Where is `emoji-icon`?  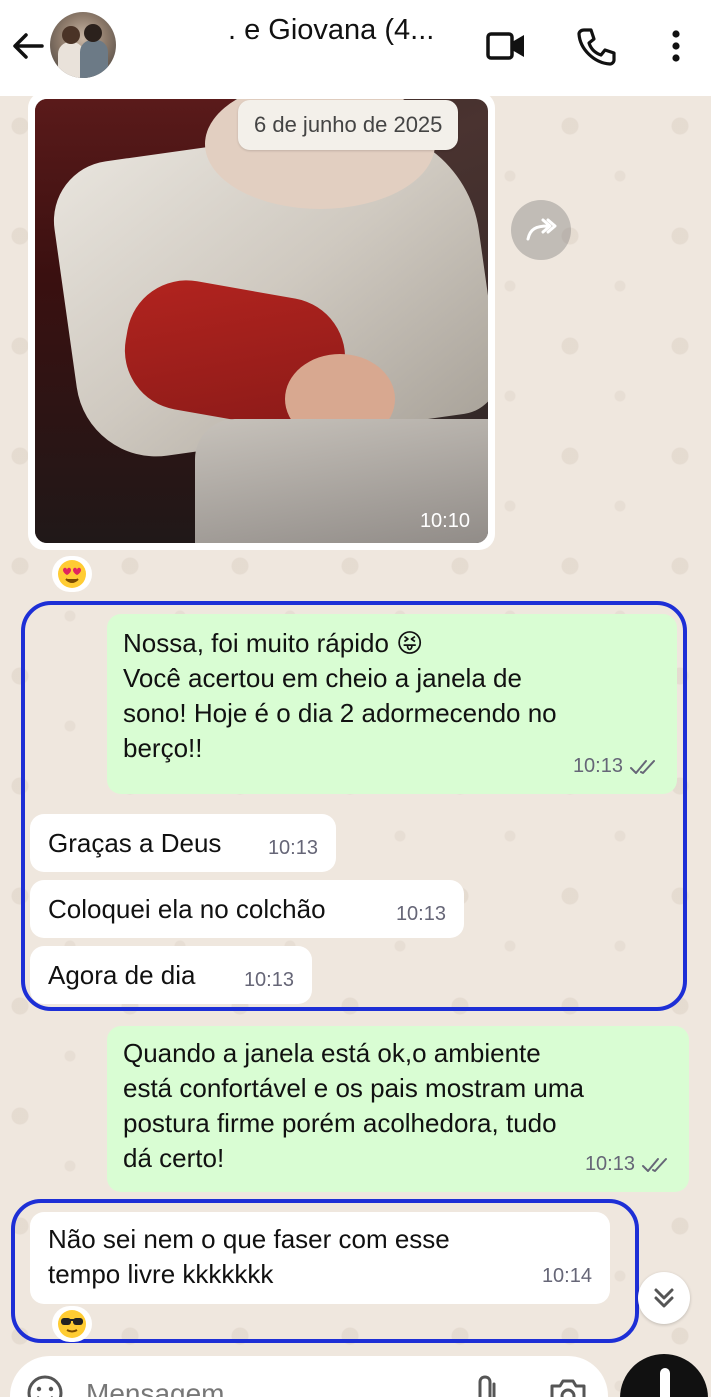 emoji-icon is located at coordinates (45, 1385).